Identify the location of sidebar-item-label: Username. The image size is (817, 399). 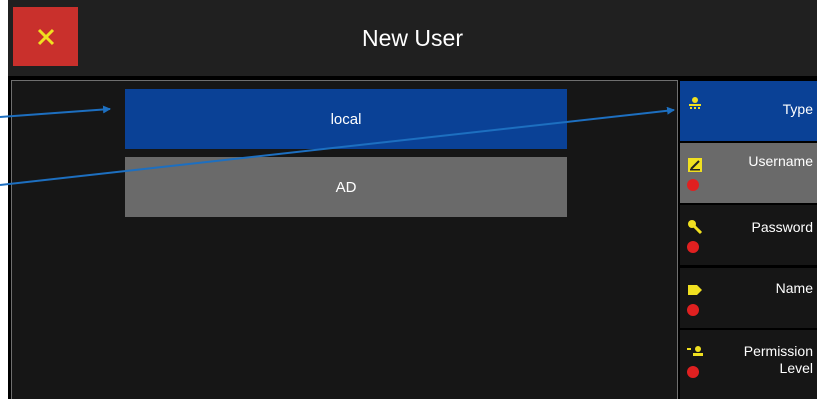
(780, 161).